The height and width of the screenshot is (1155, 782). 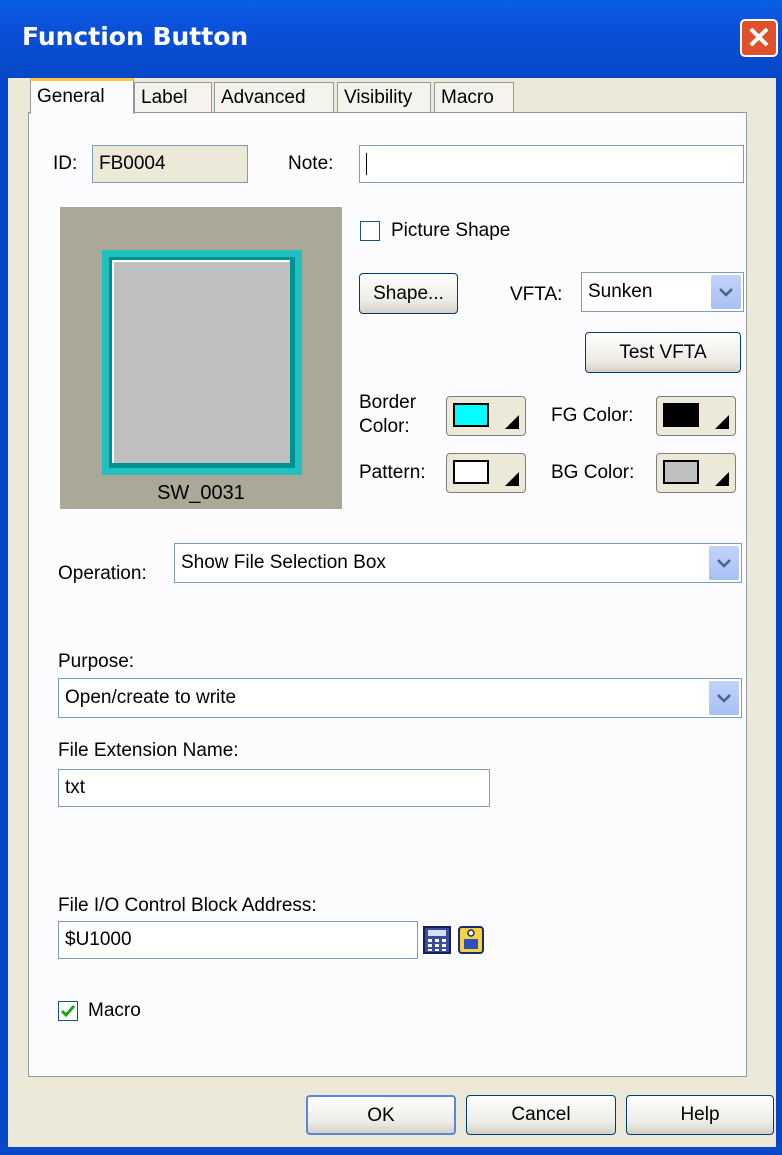 What do you see at coordinates (536, 294) in the screenshot?
I see `vfta-label: VFTA:` at bounding box center [536, 294].